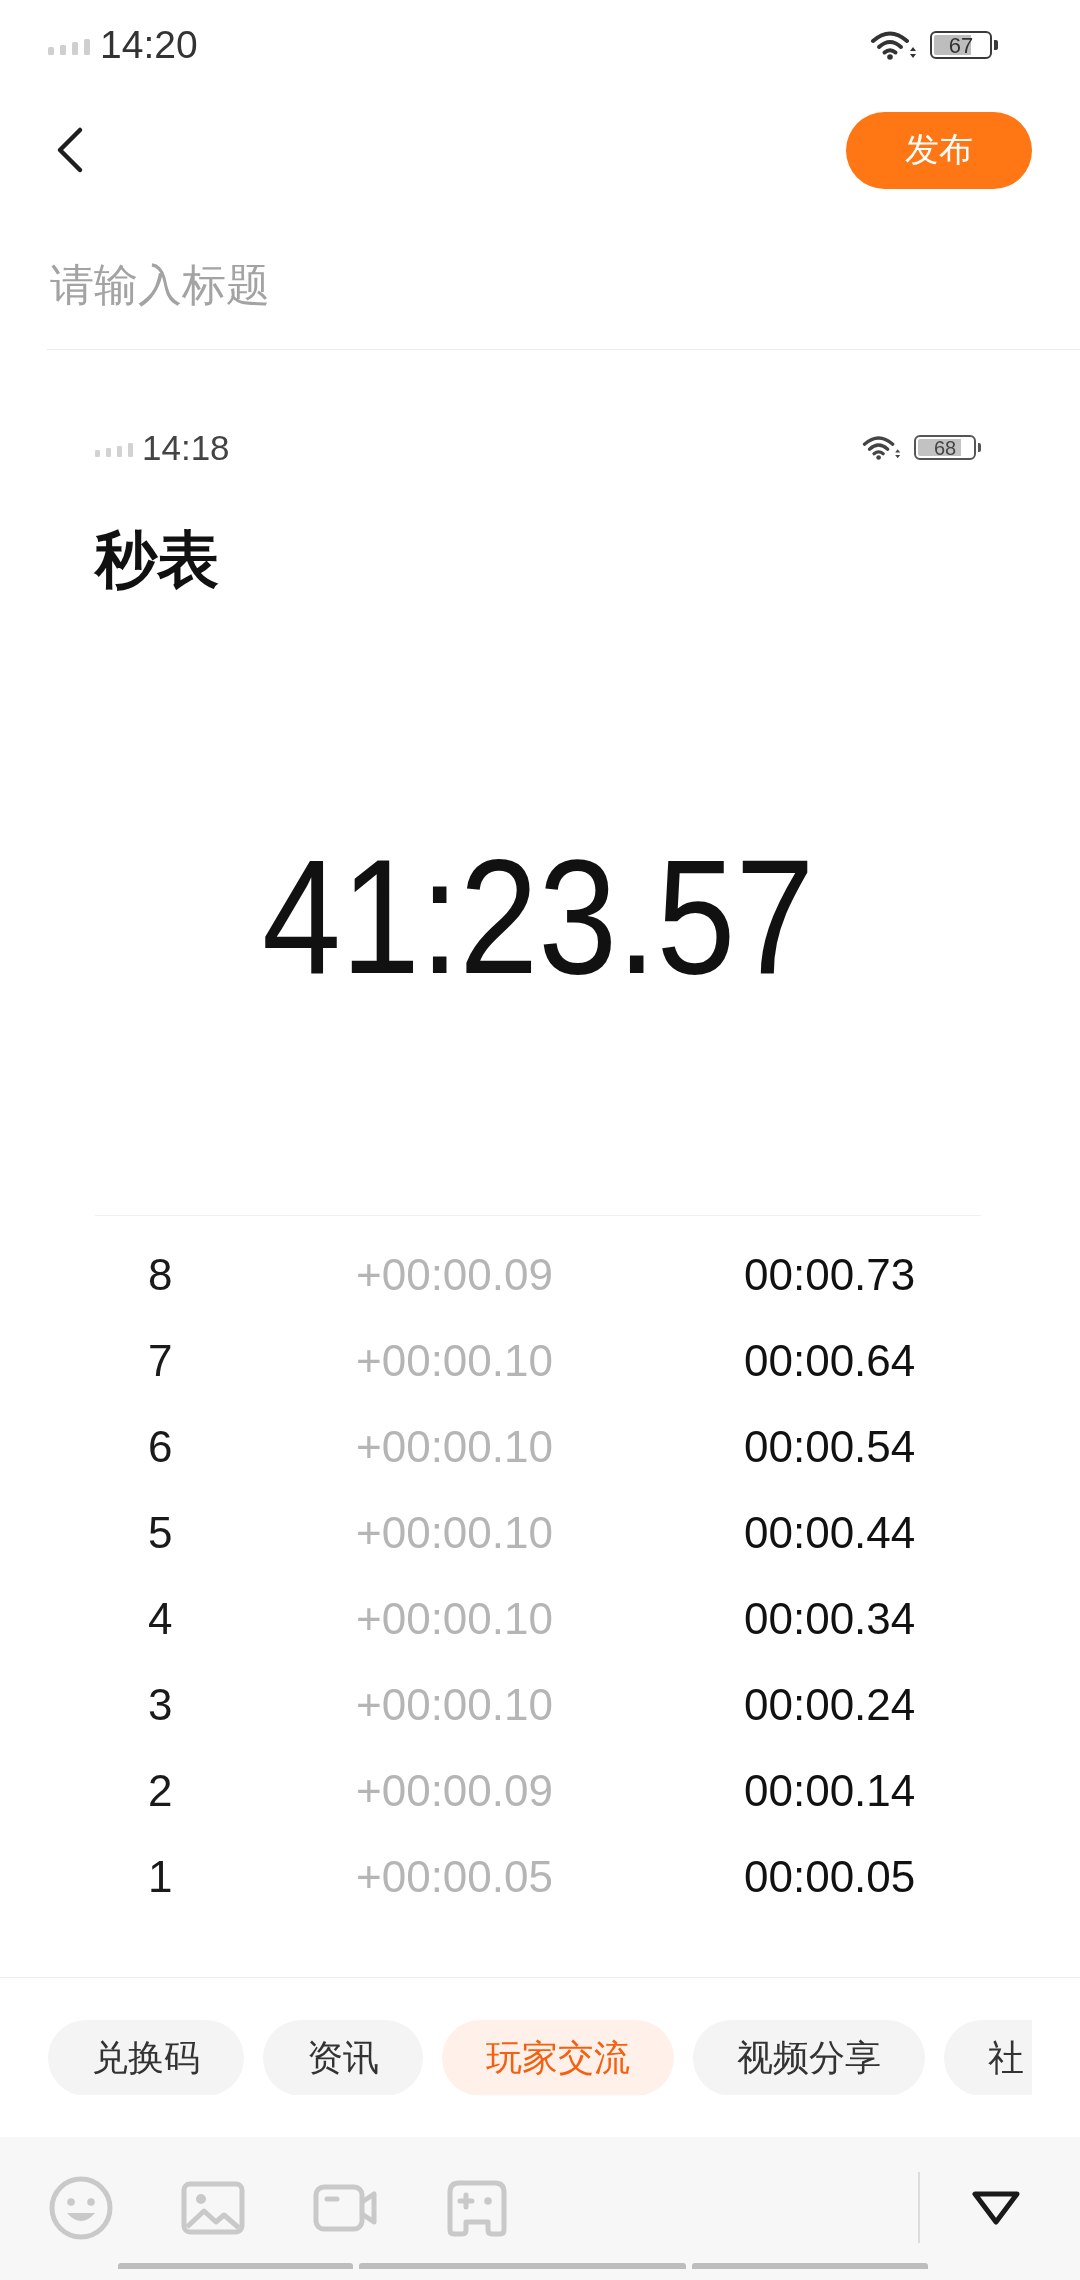 The image size is (1080, 2280). Describe the element at coordinates (160, 1705) in the screenshot. I see `lap-number: 3` at that location.